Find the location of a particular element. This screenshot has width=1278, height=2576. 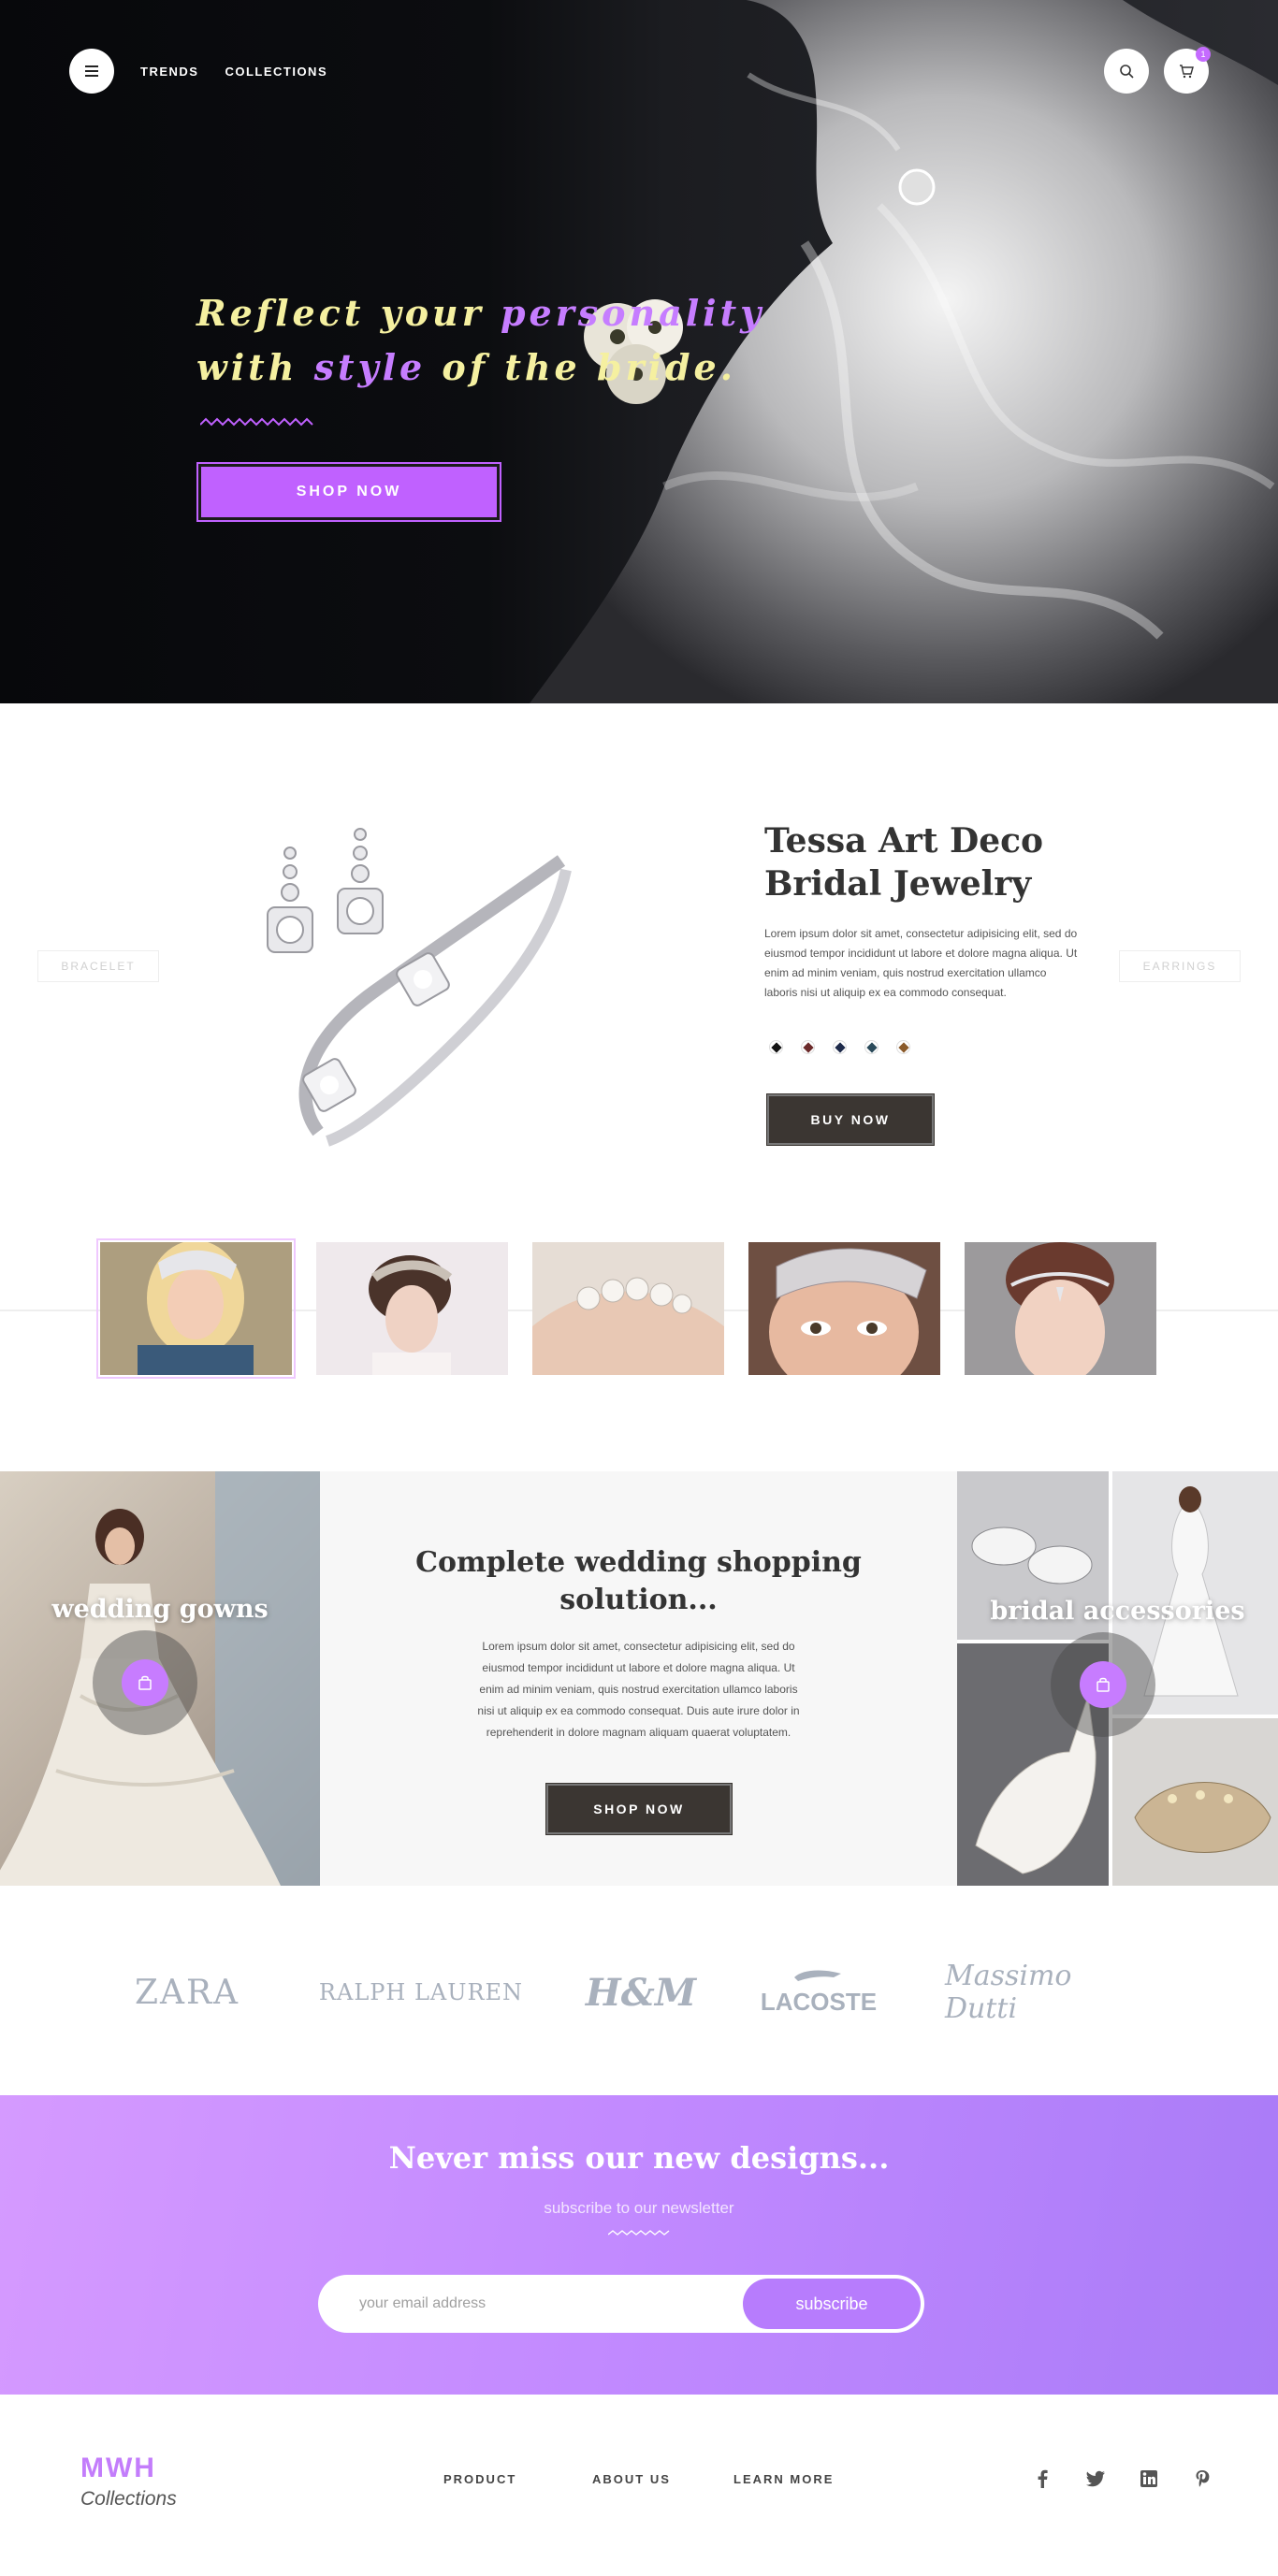

cart-icon is located at coordinates (1187, 72).